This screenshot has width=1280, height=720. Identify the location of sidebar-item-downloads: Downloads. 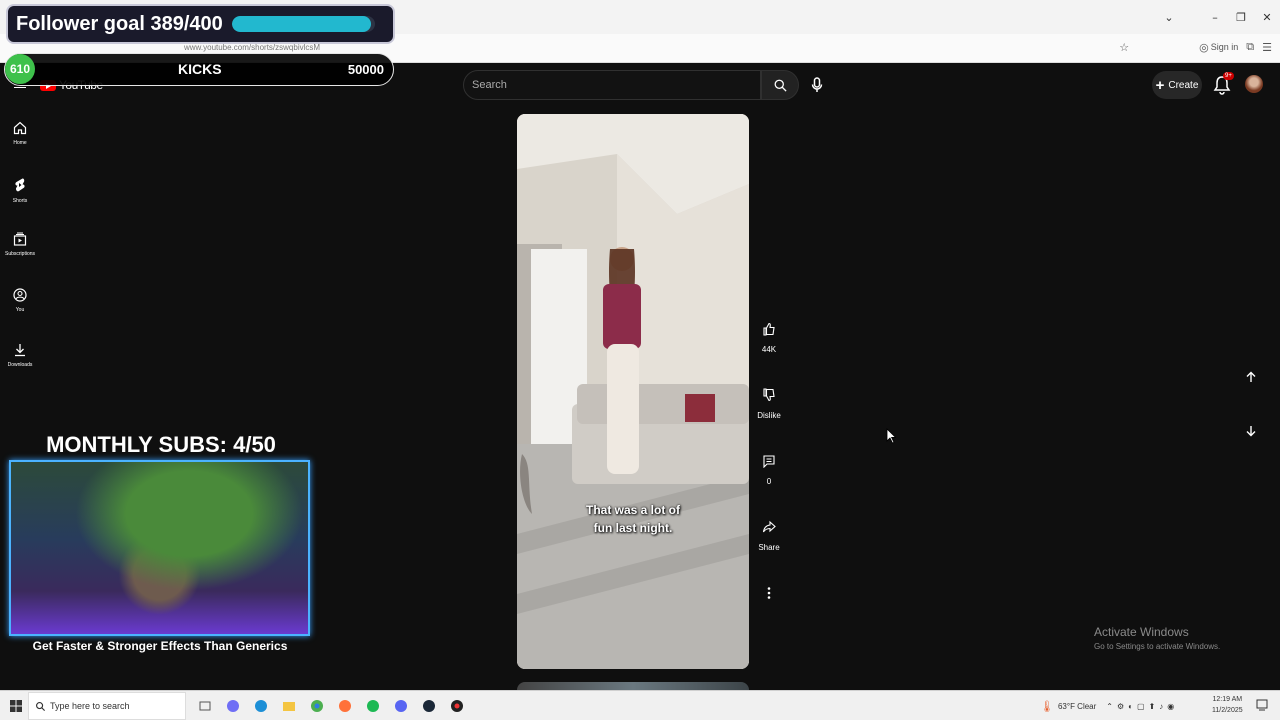
(20, 363).